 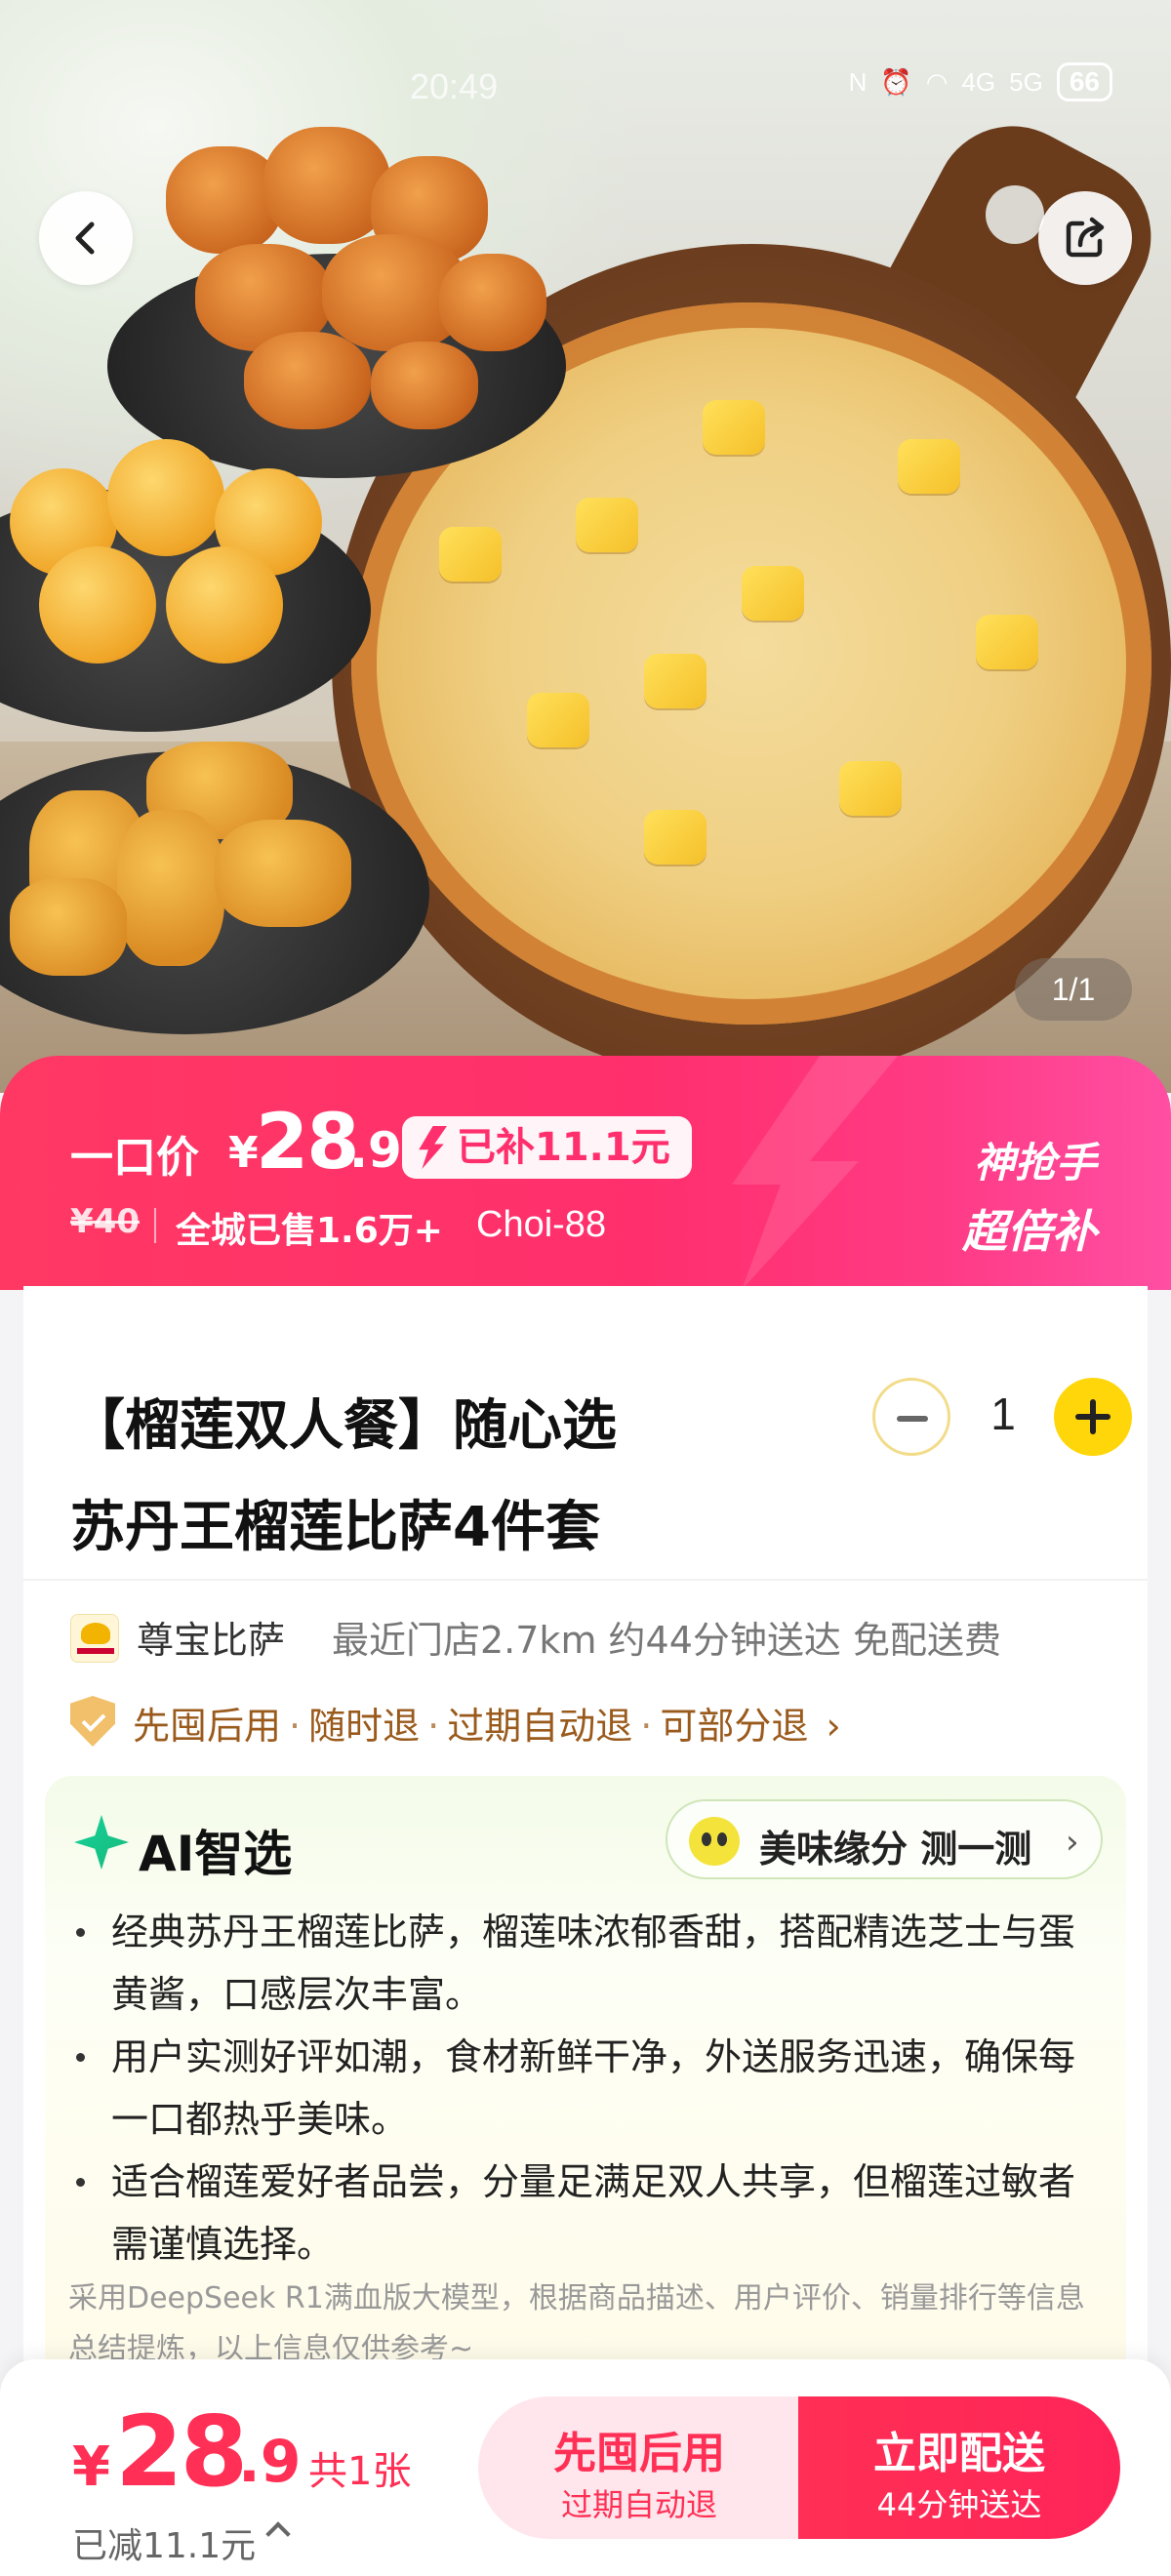 I want to click on share-button, so click(x=1085, y=238).